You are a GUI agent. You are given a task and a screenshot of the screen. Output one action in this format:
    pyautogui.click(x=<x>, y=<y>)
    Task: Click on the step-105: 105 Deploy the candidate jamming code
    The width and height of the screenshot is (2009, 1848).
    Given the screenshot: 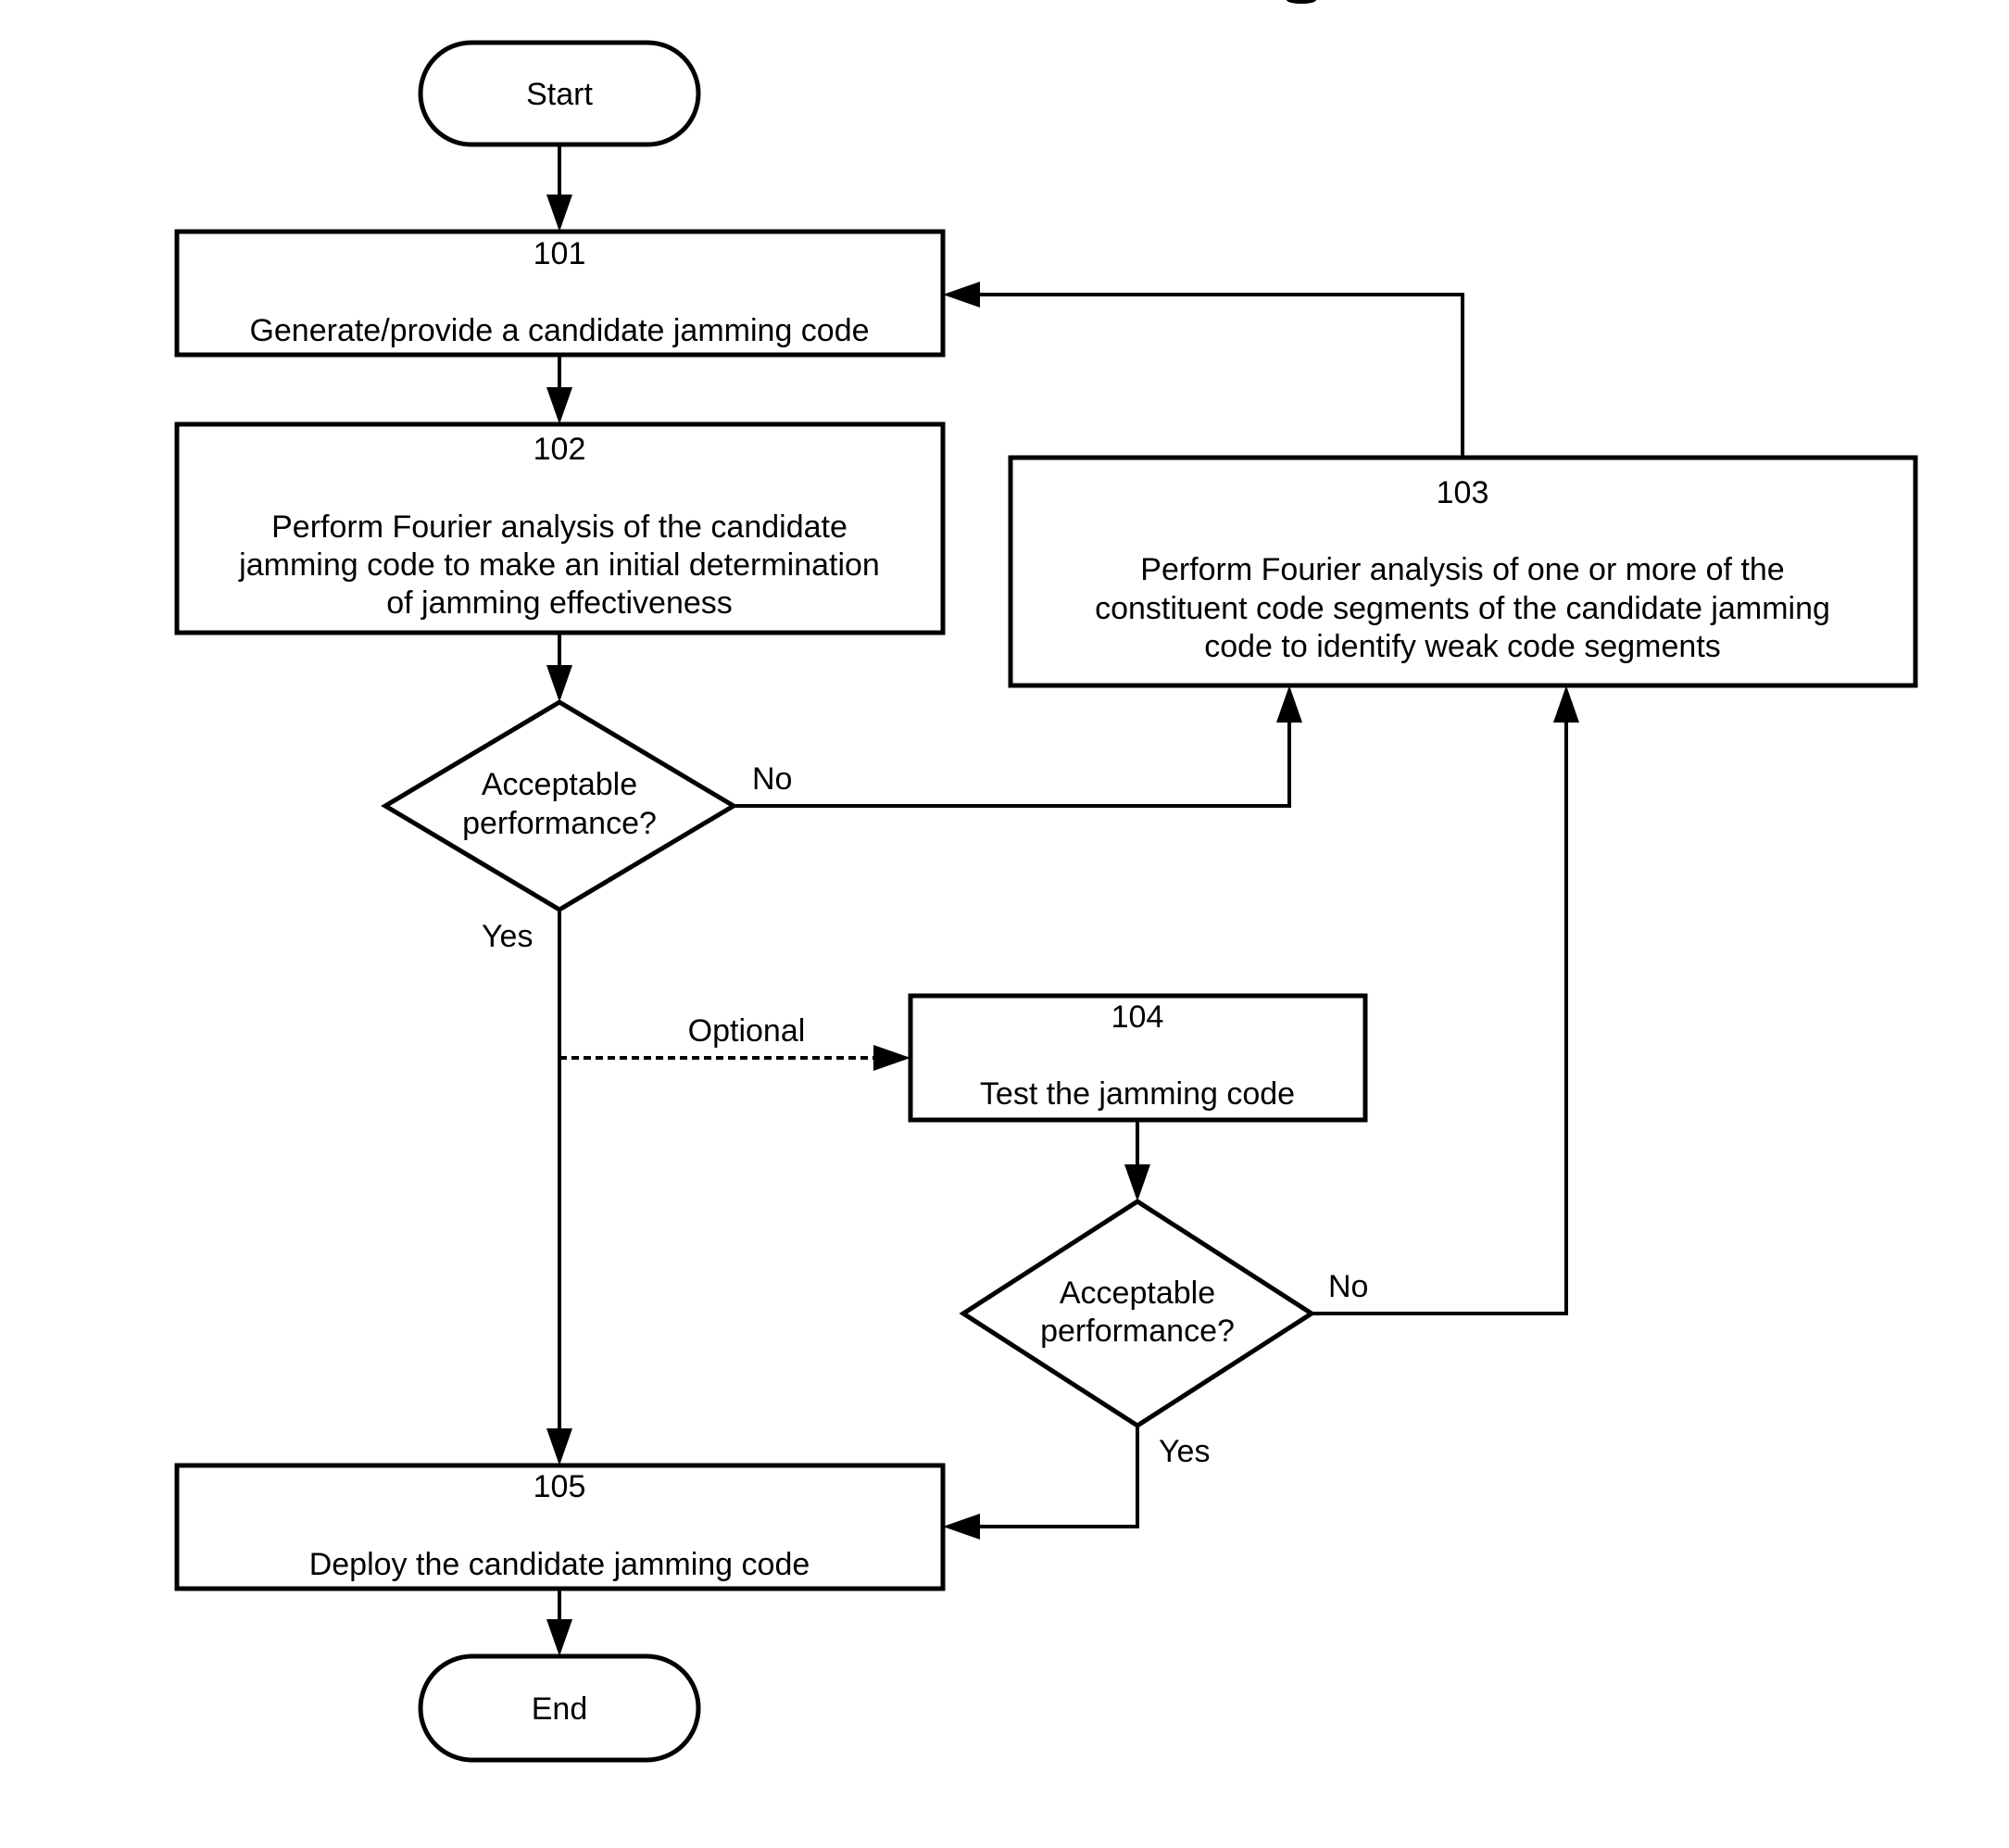 What is the action you would take?
    pyautogui.click(x=560, y=1527)
    